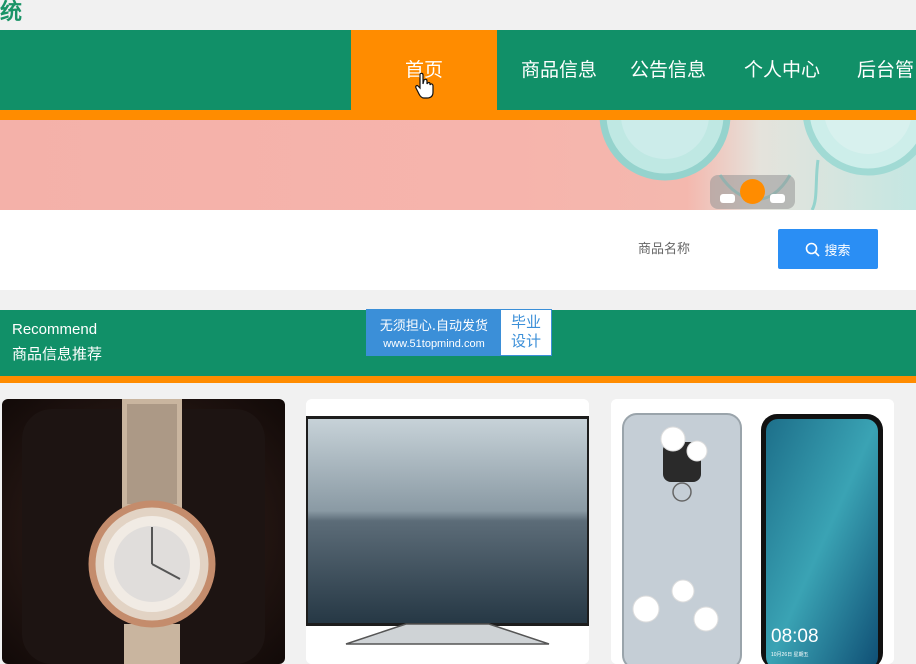 Image resolution: width=916 pixels, height=664 pixels. I want to click on watermark-url: www.51topmind.com, so click(434, 344).